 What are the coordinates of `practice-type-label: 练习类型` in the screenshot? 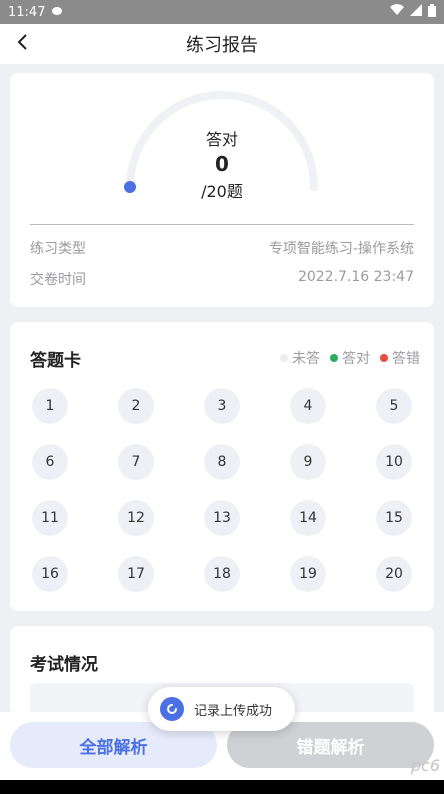 It's located at (58, 249).